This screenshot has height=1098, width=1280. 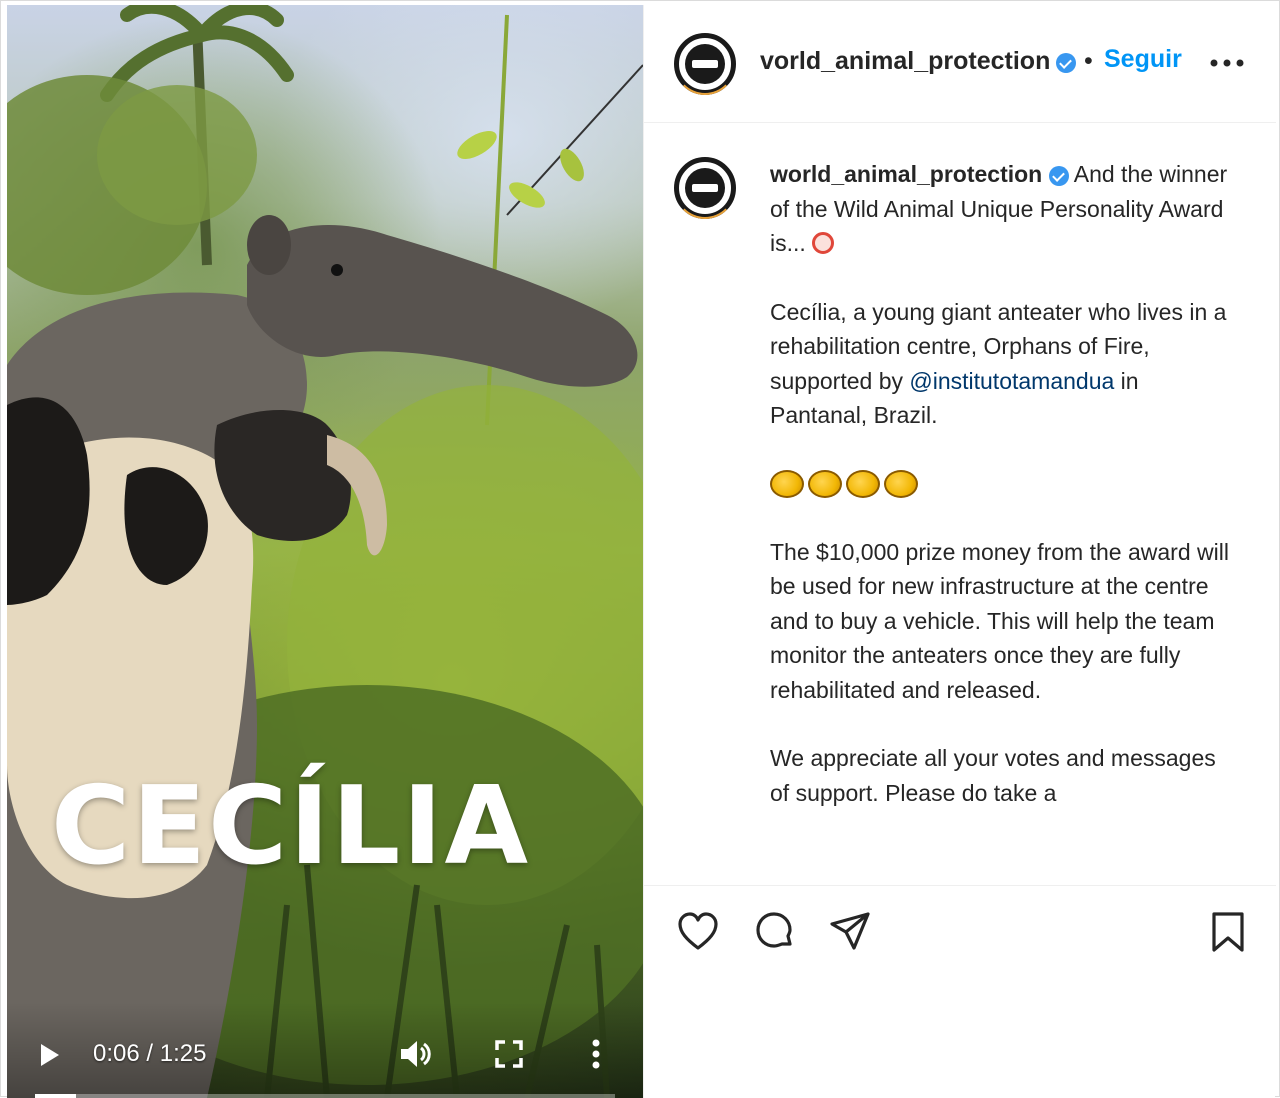 I want to click on caption-avatar, so click(x=705, y=188).